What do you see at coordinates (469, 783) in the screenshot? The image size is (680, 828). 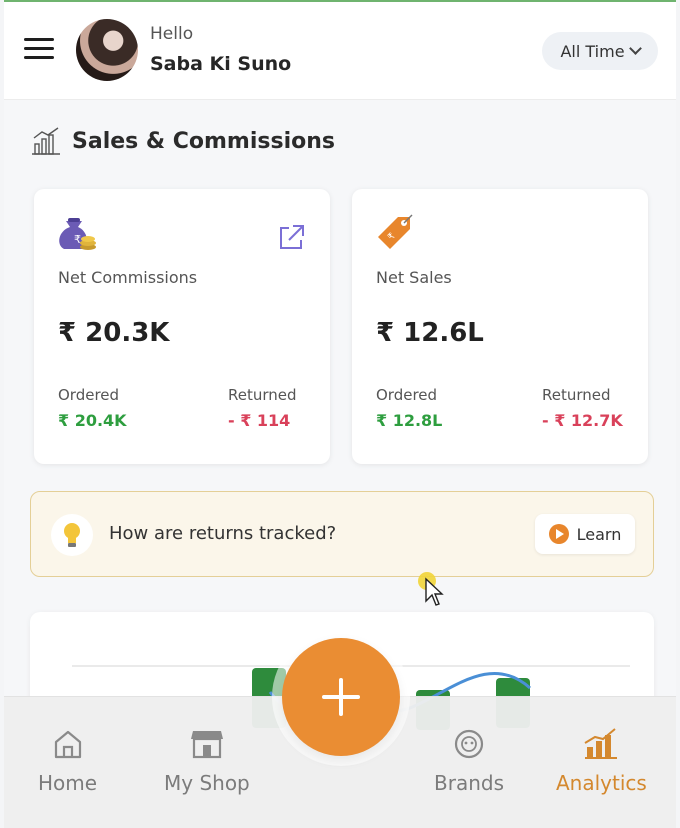 I see `nav-label: Brands` at bounding box center [469, 783].